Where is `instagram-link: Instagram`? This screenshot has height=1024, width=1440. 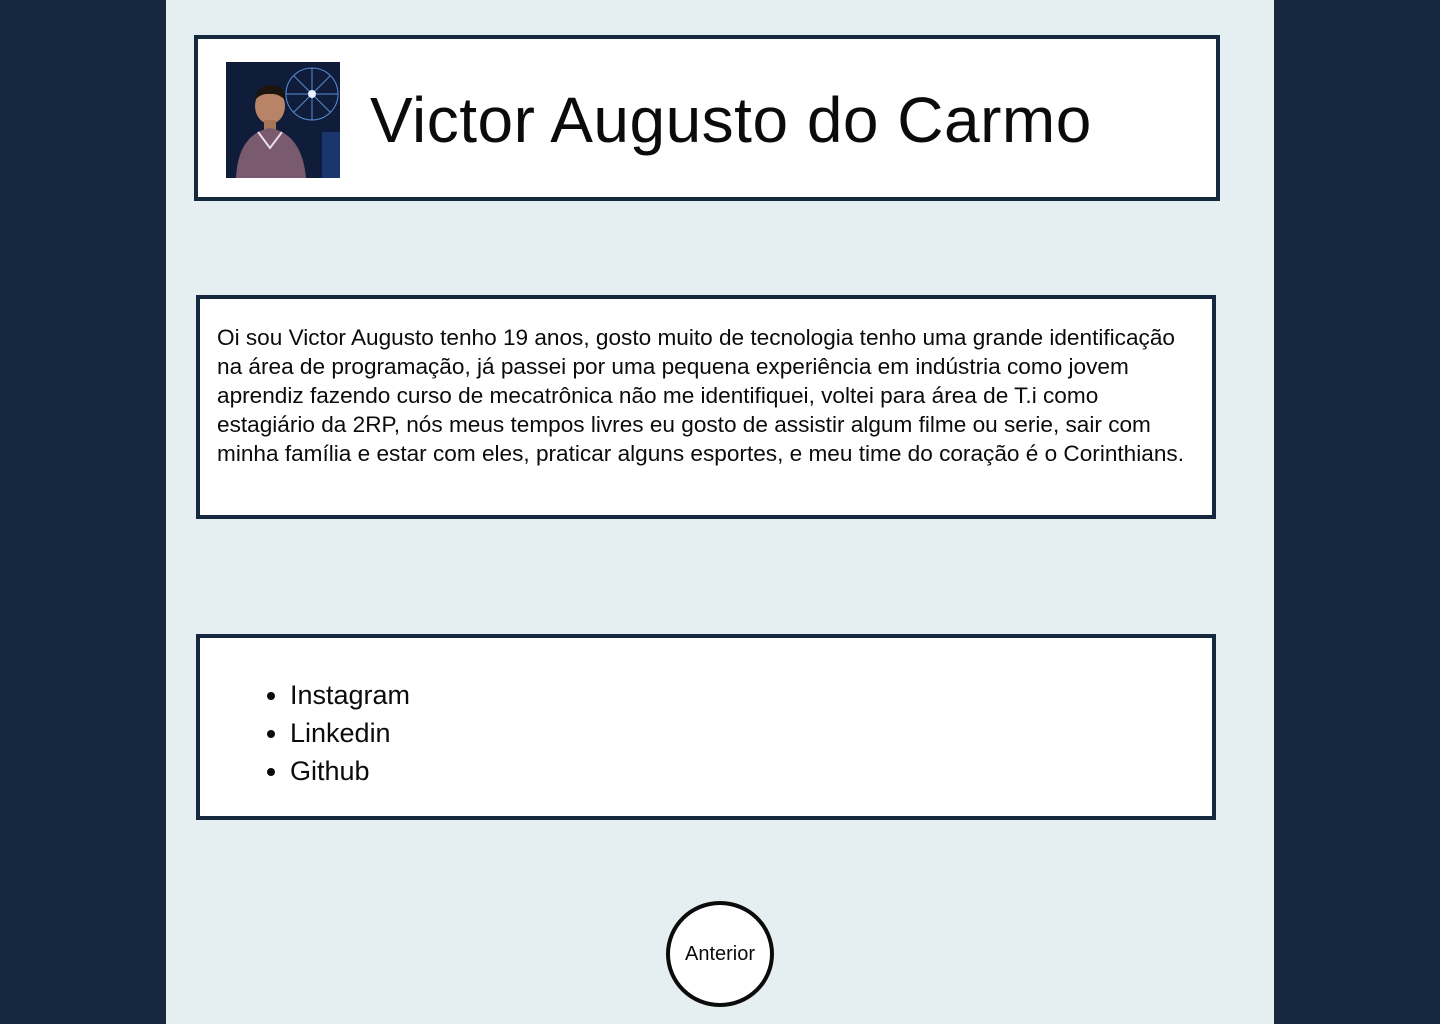
instagram-link: Instagram is located at coordinates (350, 695).